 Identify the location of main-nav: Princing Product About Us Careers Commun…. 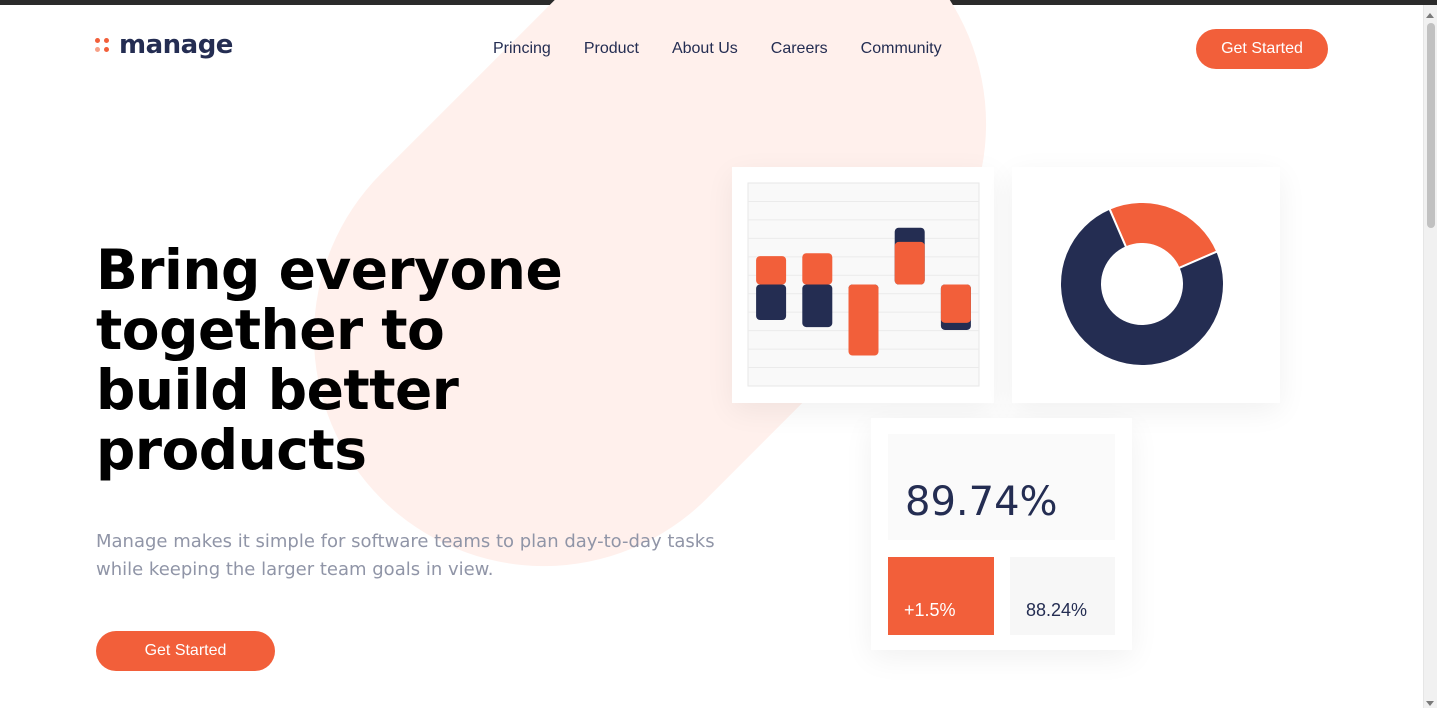
(717, 49).